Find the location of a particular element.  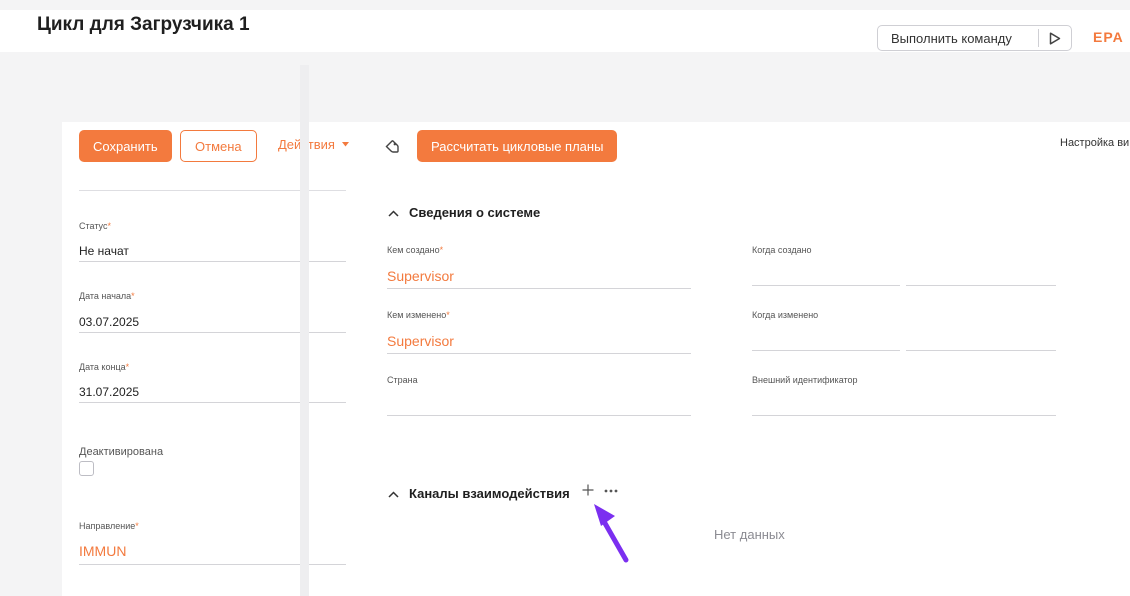

country-field is located at coordinates (539, 405).